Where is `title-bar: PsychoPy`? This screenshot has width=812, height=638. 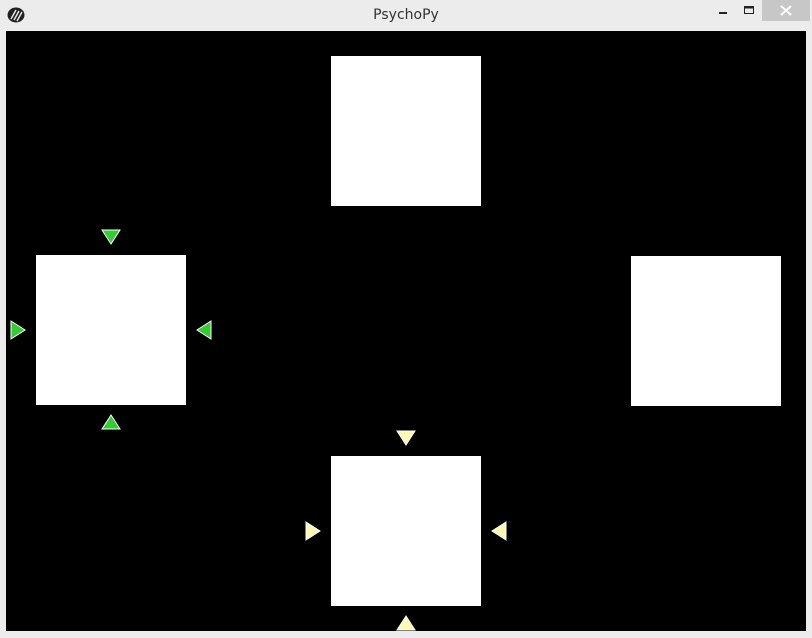
title-bar: PsychoPy is located at coordinates (406, 15).